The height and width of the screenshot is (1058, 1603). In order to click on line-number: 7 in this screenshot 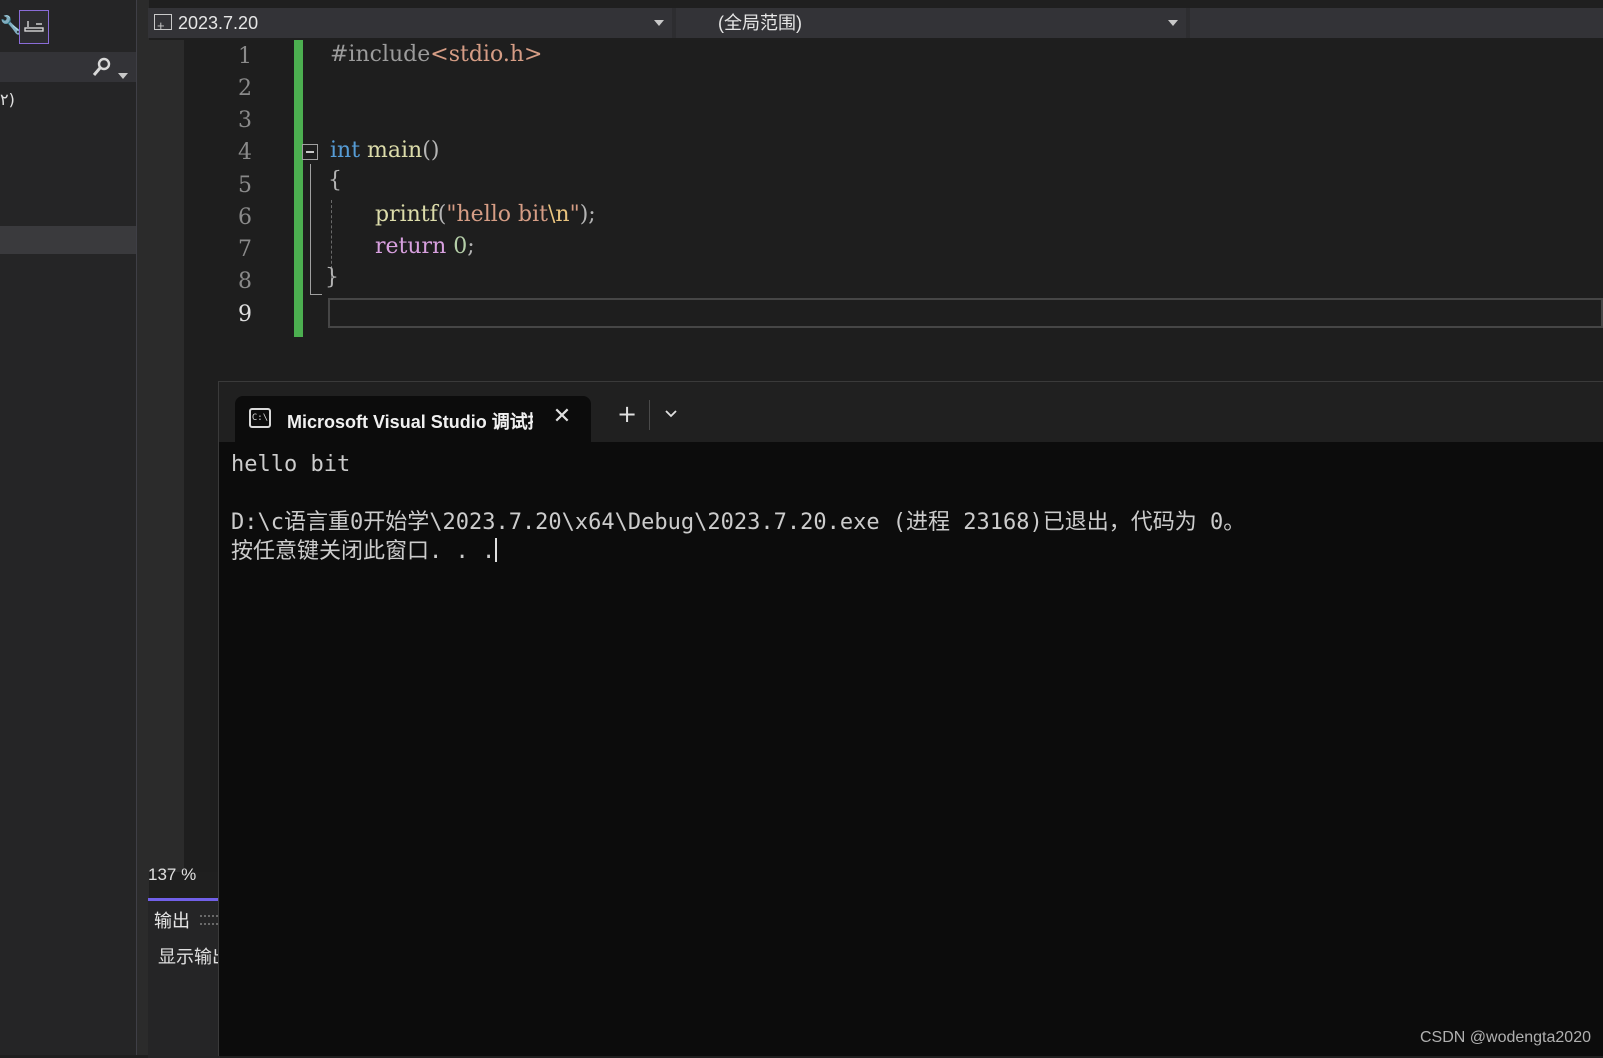, I will do `click(245, 249)`.